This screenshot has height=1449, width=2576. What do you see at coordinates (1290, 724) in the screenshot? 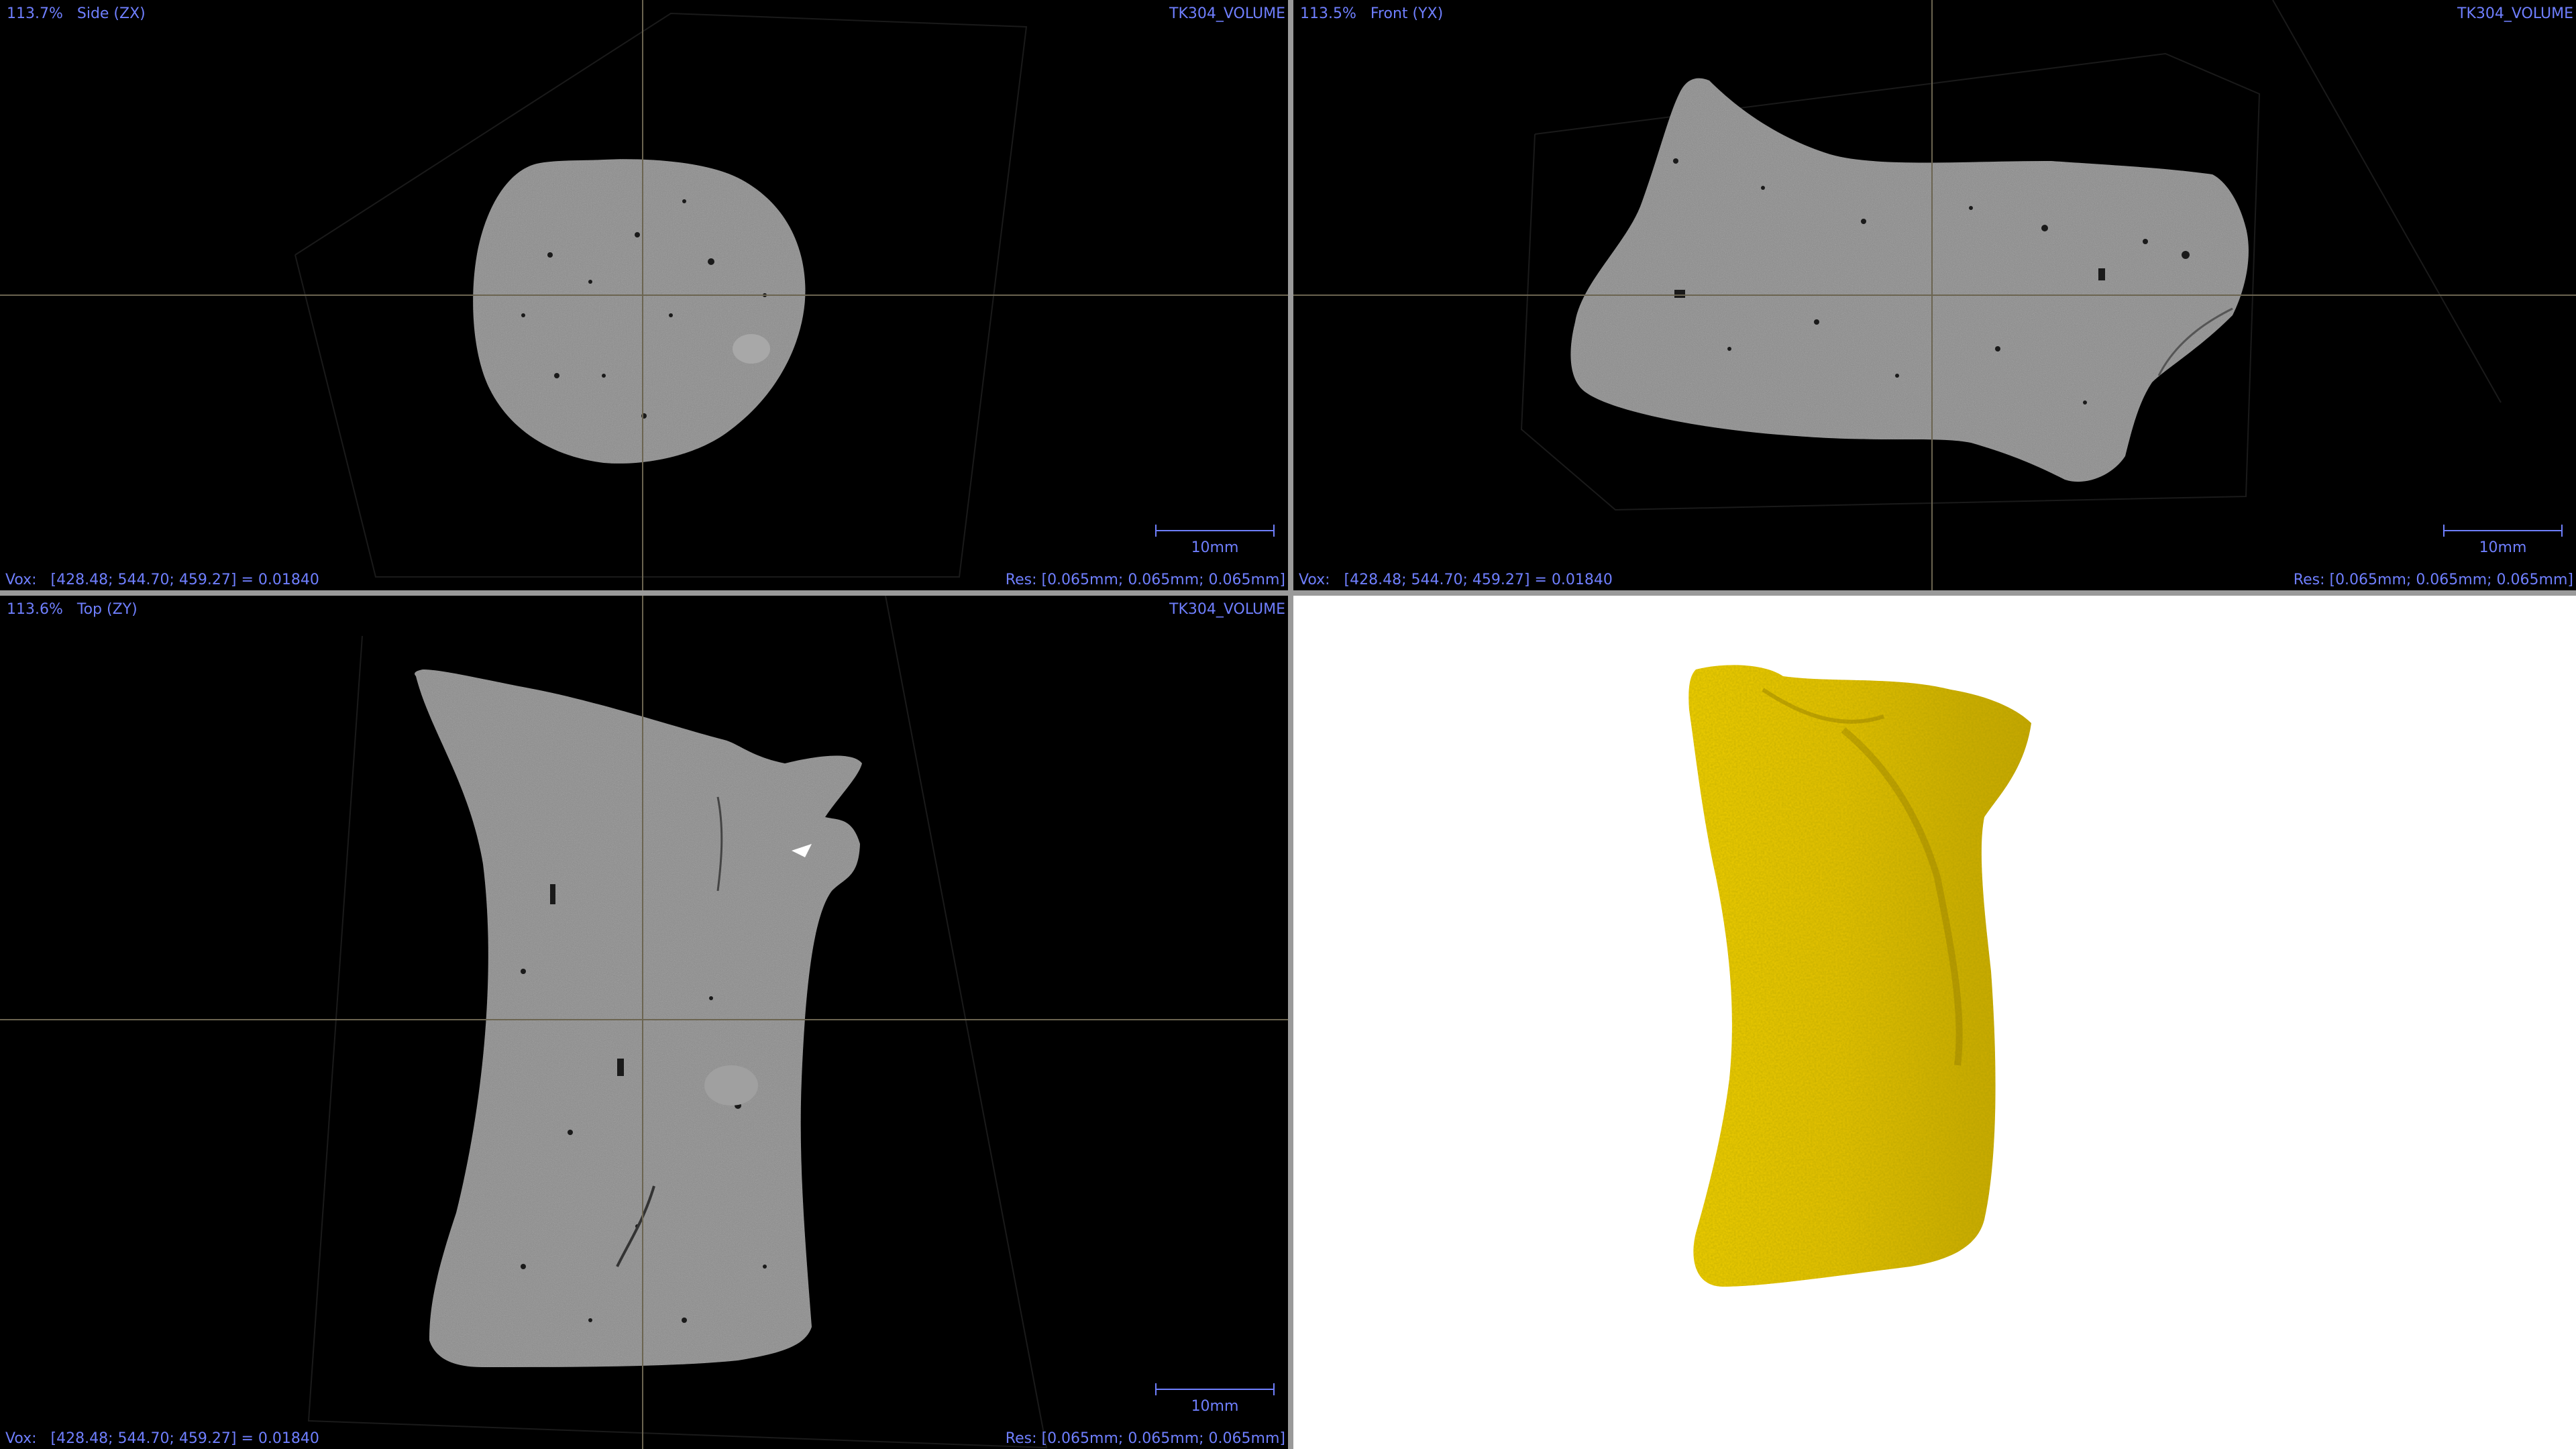
I see `viewport-divider-vertical` at bounding box center [1290, 724].